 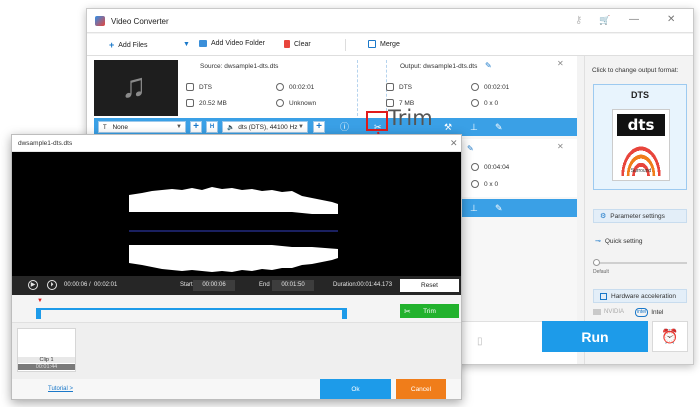 I want to click on trim-timeline: ▼ ✂ Trim, so click(x=236, y=309).